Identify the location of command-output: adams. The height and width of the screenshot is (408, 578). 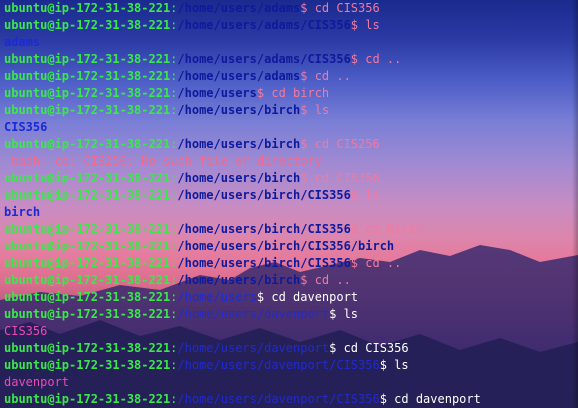
(22, 42).